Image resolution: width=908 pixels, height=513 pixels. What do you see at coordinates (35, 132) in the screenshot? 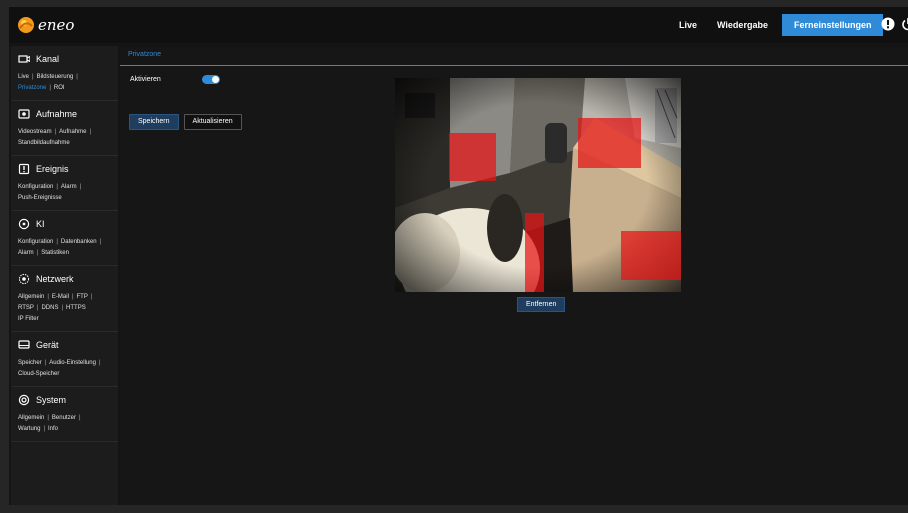
I see `sidebar-link-videostream: Videostream` at bounding box center [35, 132].